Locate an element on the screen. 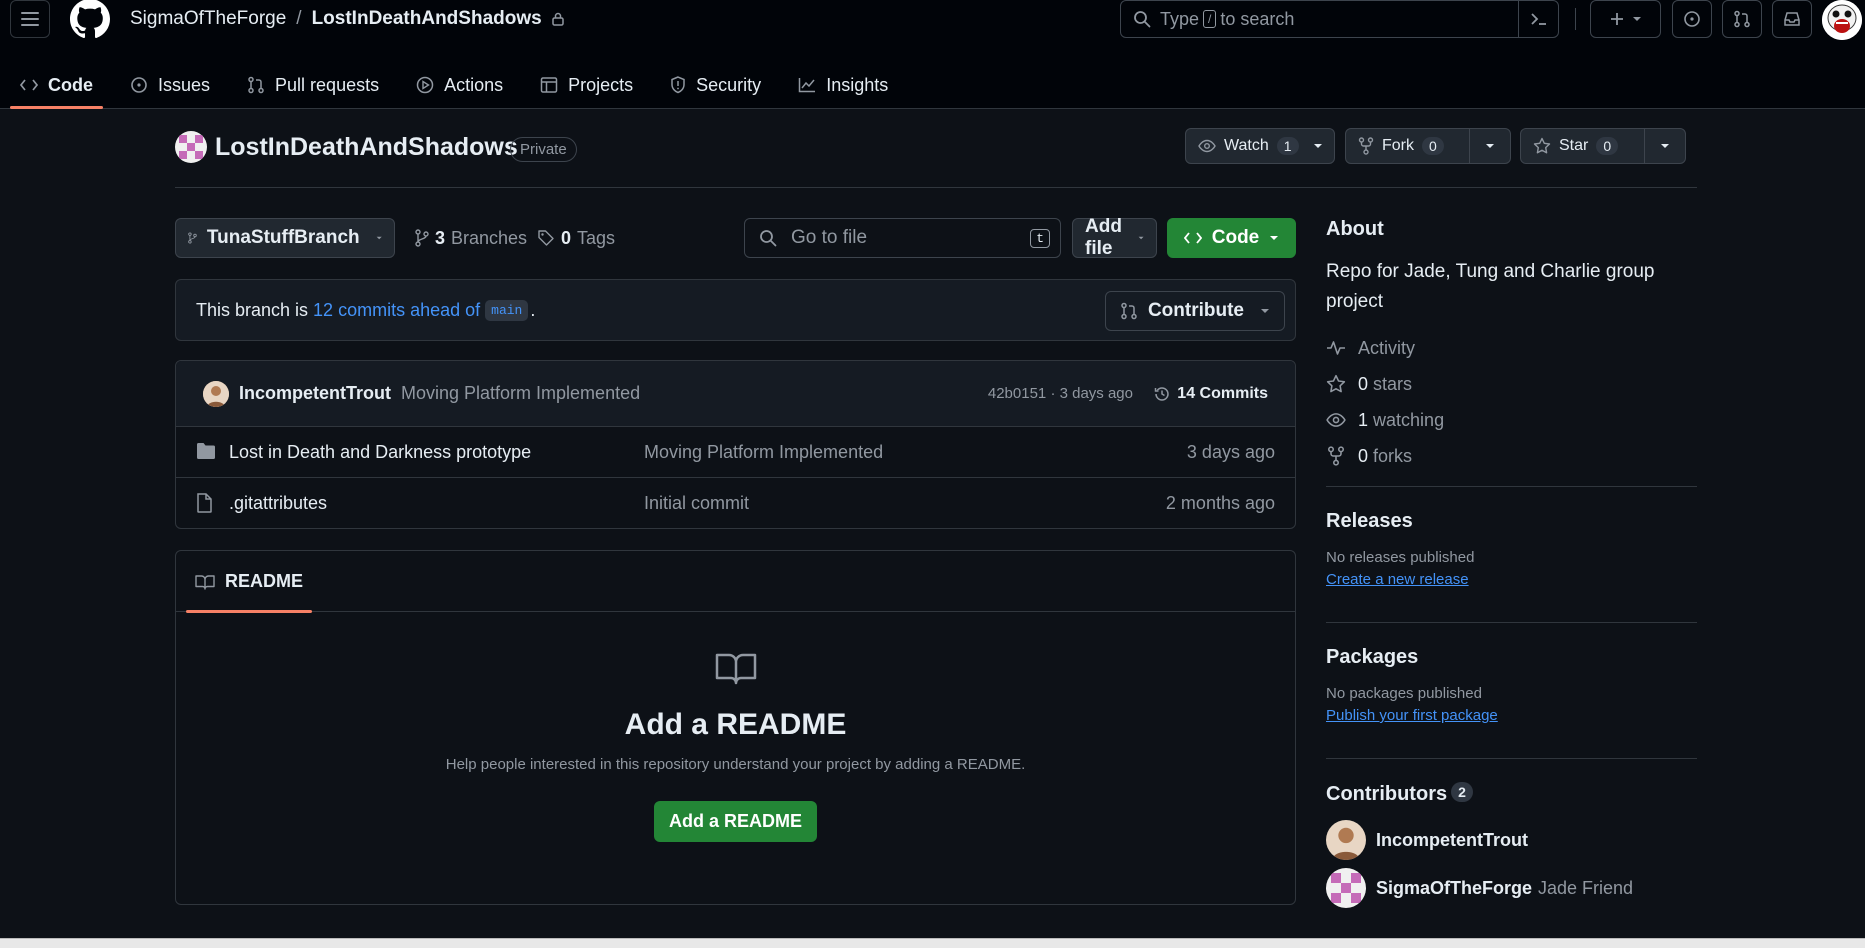  add-readme-button: Add a README is located at coordinates (735, 821).